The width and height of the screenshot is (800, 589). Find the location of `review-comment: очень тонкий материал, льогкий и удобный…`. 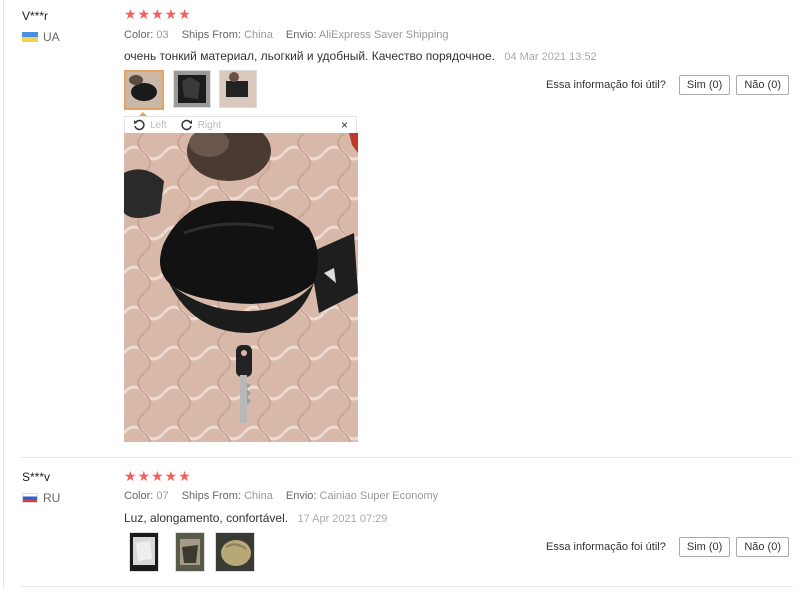

review-comment: очень тонкий материал, льогкий и удобный… is located at coordinates (360, 56).